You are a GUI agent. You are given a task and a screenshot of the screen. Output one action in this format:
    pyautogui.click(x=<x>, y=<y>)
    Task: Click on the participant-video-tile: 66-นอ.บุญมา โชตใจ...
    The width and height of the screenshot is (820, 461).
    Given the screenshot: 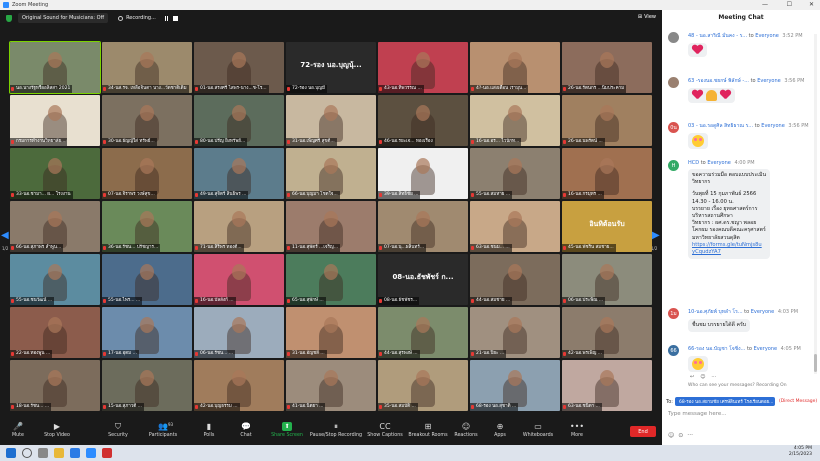 What is the action you would take?
    pyautogui.click(x=331, y=173)
    